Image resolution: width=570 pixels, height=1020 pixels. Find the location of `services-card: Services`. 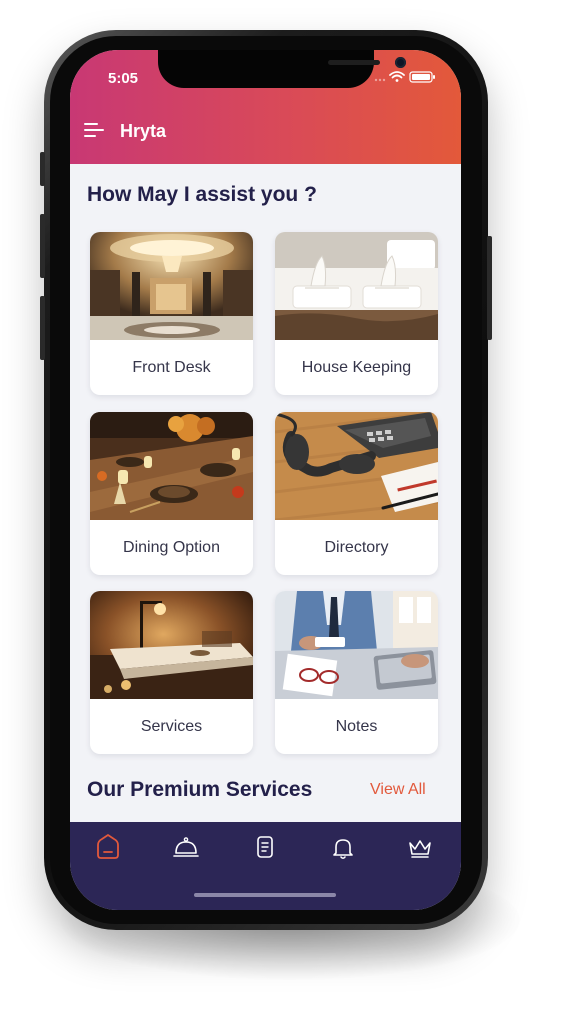

services-card: Services is located at coordinates (171, 672).